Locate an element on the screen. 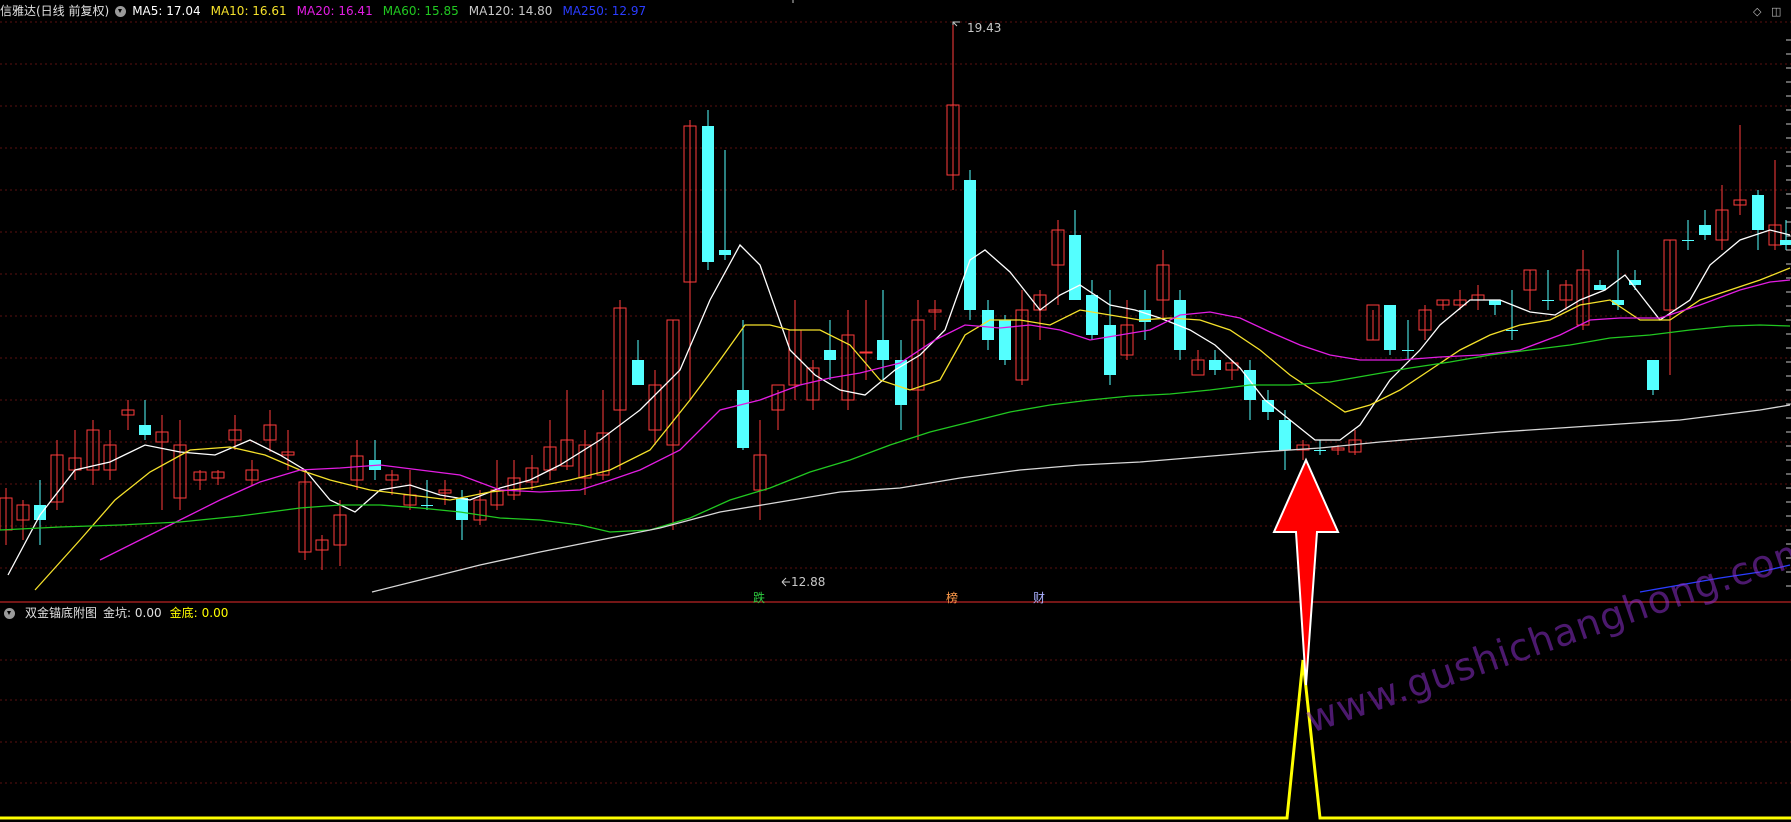  sub-indicator-dropdown-icon is located at coordinates (9, 613).